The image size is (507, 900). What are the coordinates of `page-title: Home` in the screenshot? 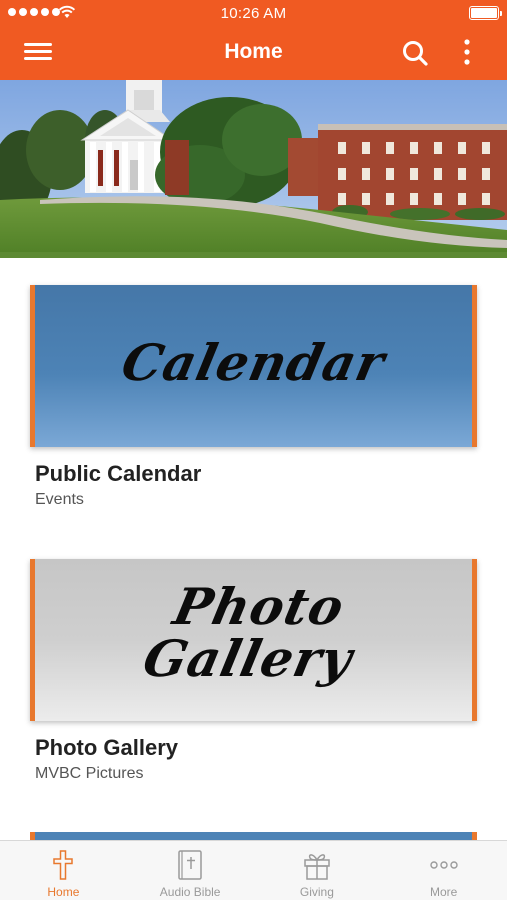 It's located at (253, 51).